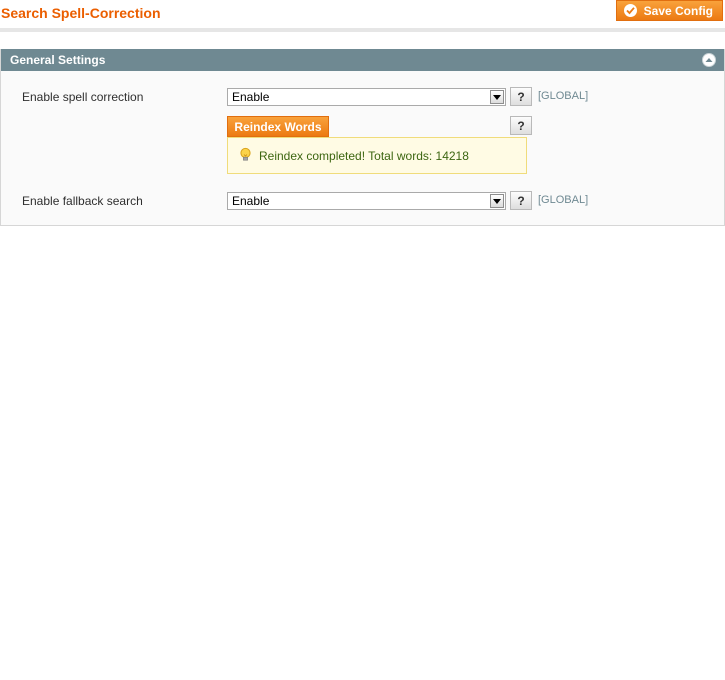  I want to click on reindex-notice: Reindex completed! Total words: 14218, so click(377, 155).